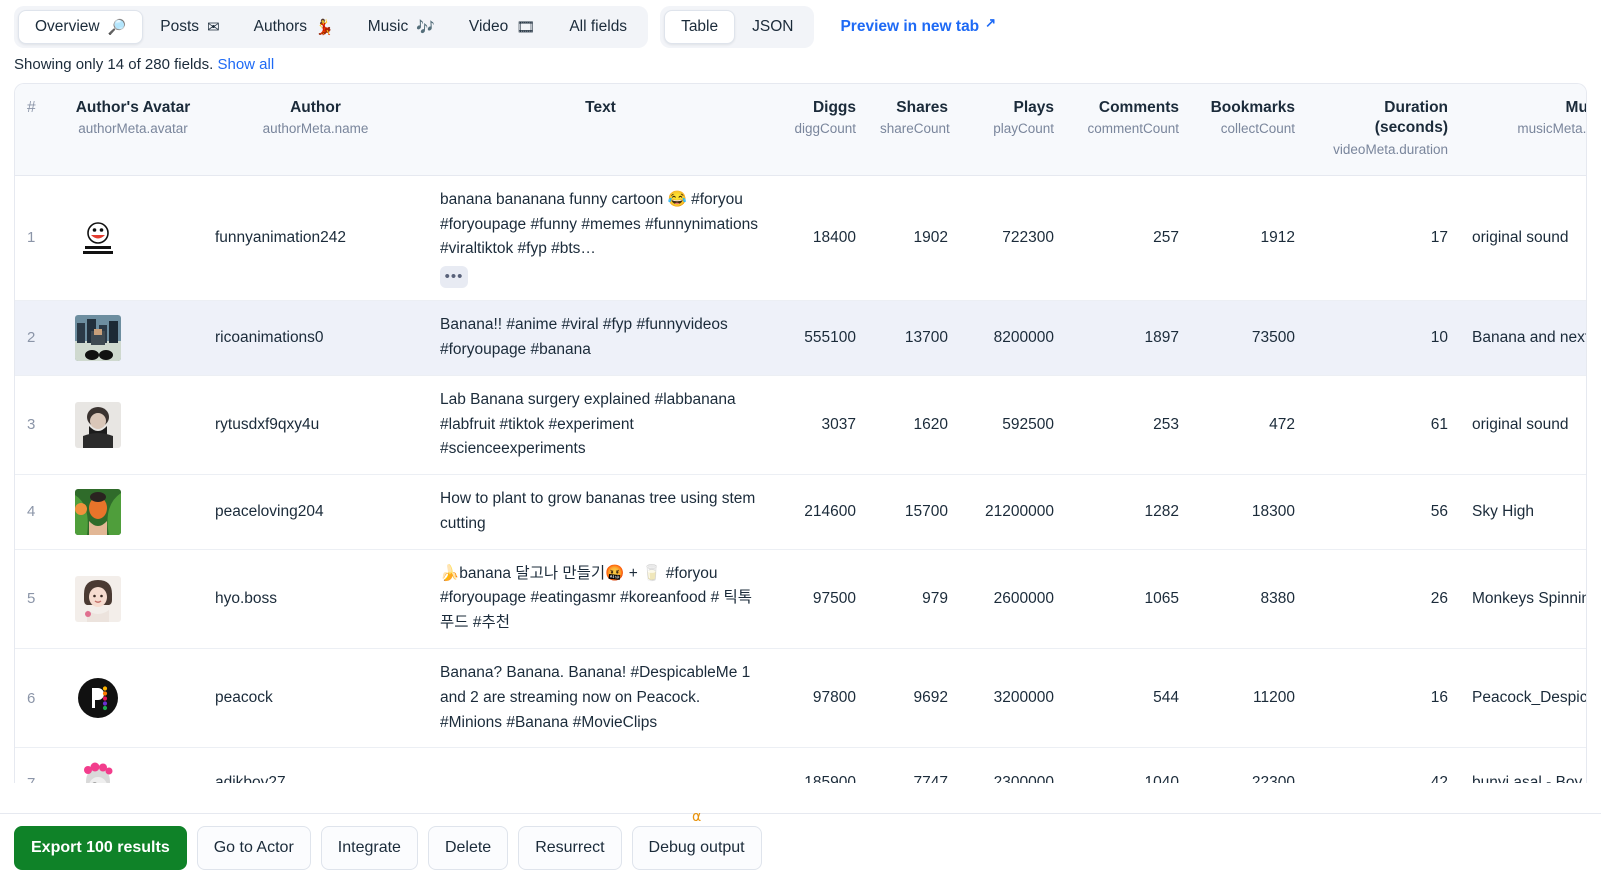  Describe the element at coordinates (98, 337) in the screenshot. I see `anime-city-photo-icon` at that location.